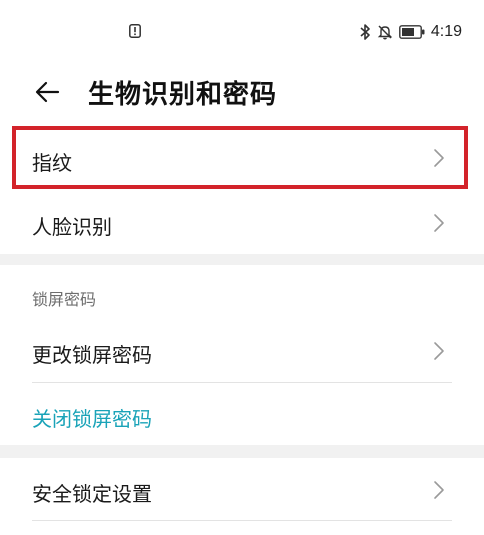  What do you see at coordinates (64, 299) in the screenshot?
I see `section-label-lock-screen: 锁屏密码` at bounding box center [64, 299].